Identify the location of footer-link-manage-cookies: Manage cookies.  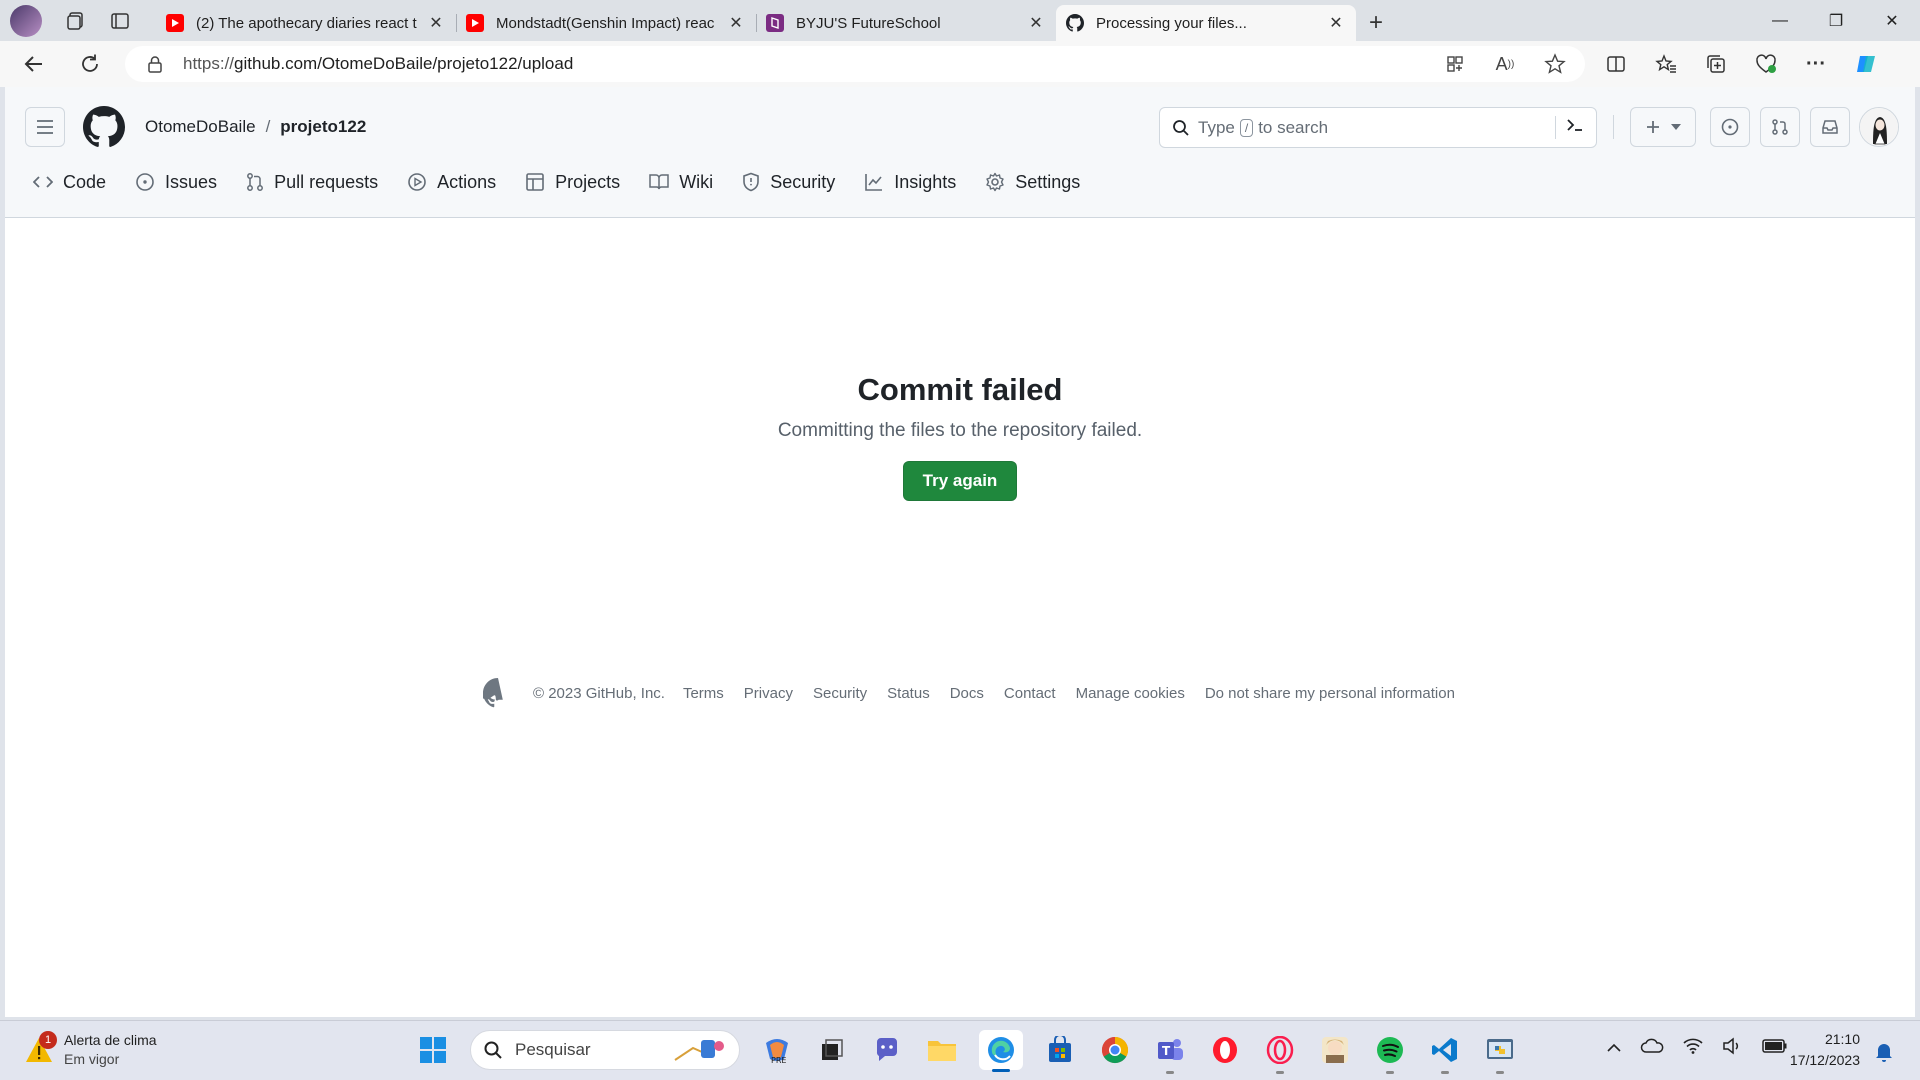
(1130, 693).